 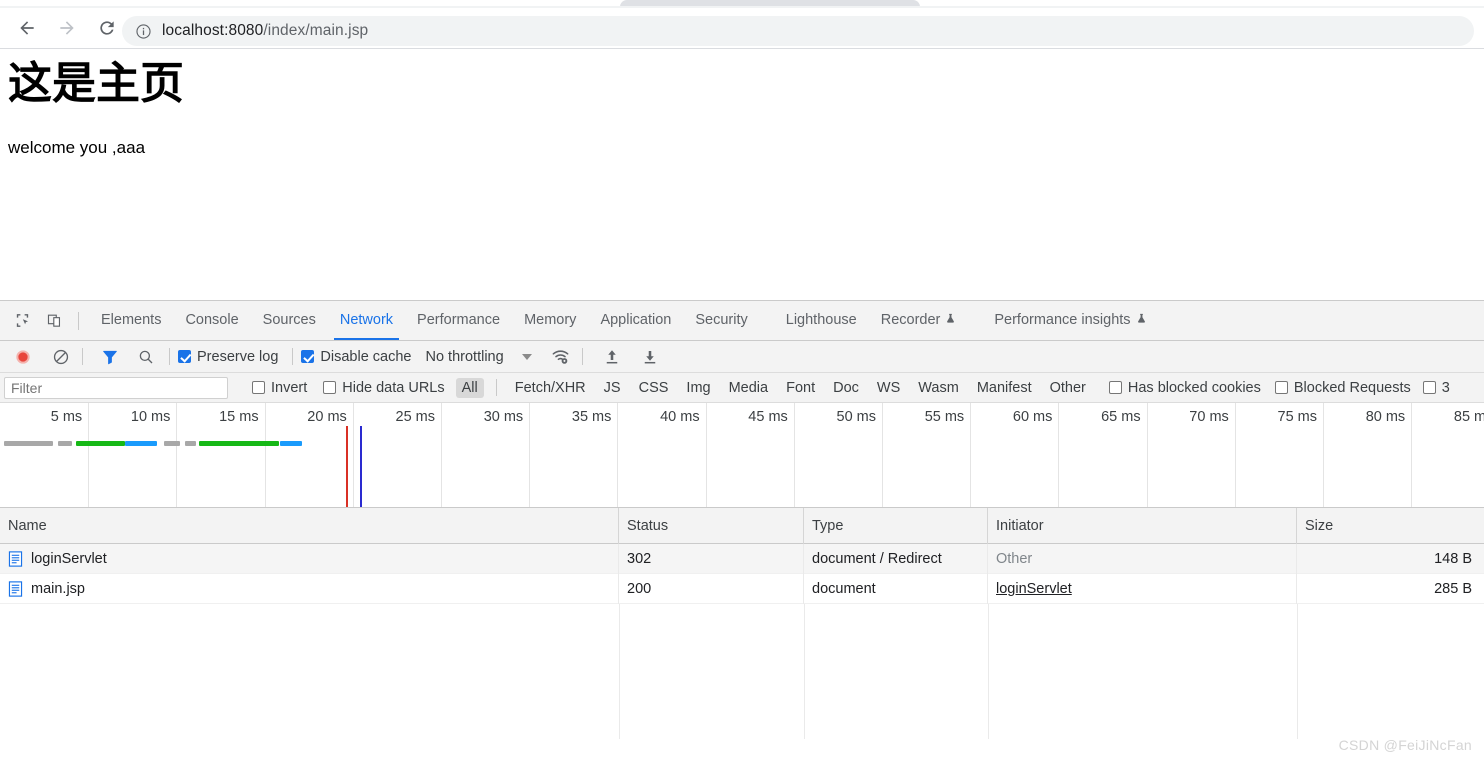 What do you see at coordinates (698, 388) in the screenshot?
I see `type-filter-img: Img` at bounding box center [698, 388].